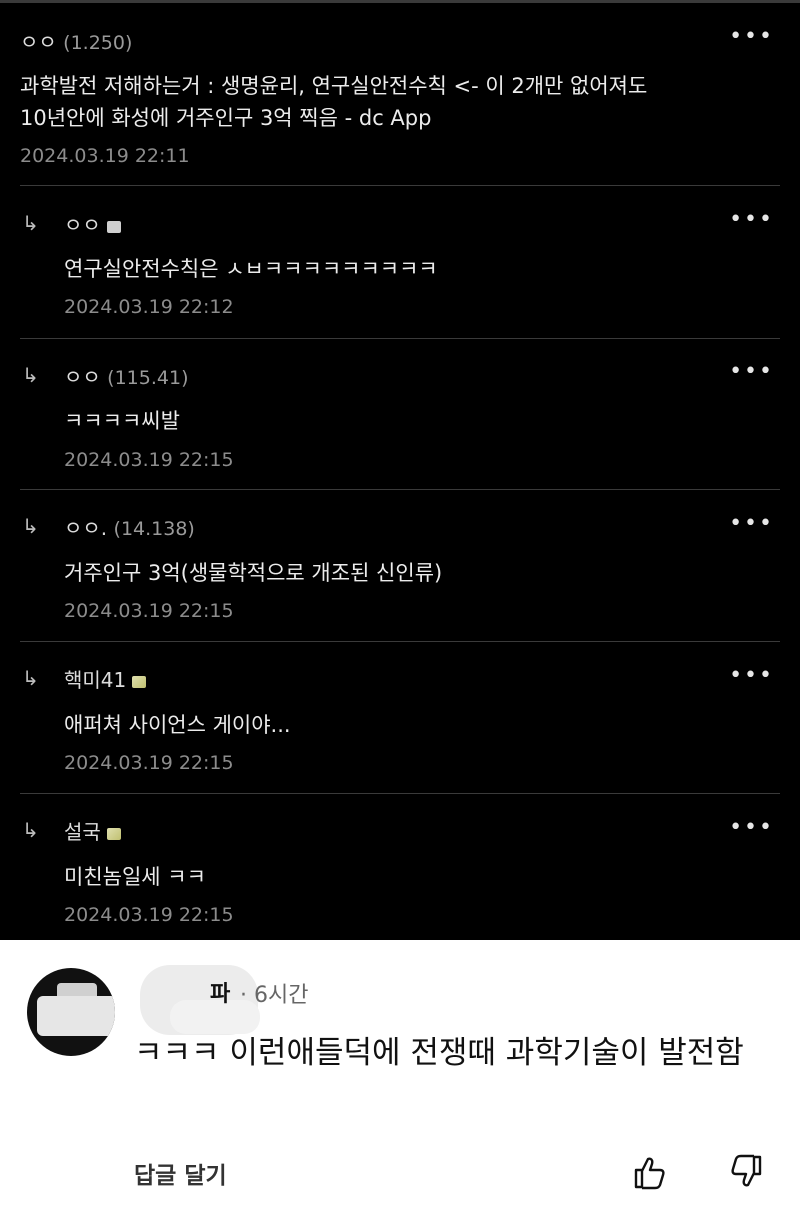 The width and height of the screenshot is (800, 1215). Describe the element at coordinates (122, 421) in the screenshot. I see `reply-body: ㅋㅋㅋㅋ씨발` at that location.